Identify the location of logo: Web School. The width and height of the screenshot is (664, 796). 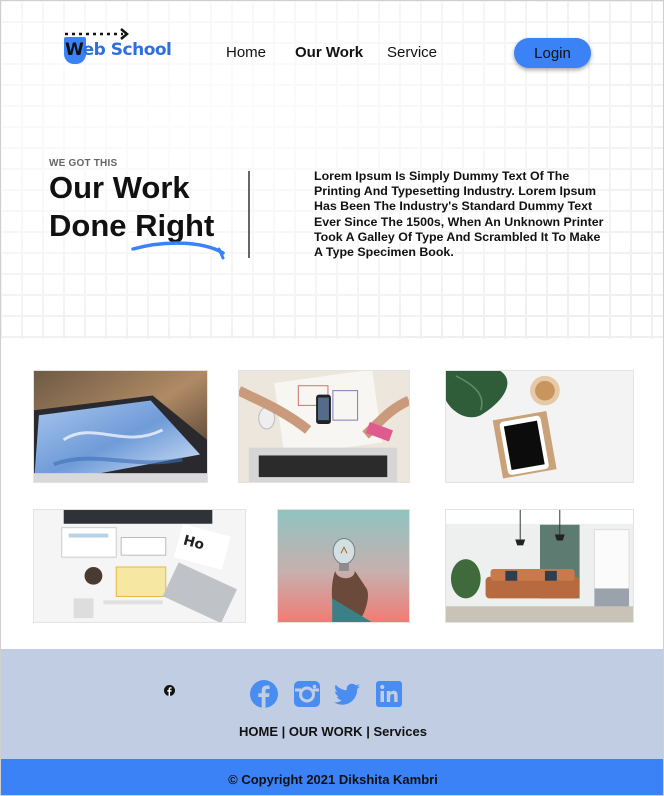
(118, 47).